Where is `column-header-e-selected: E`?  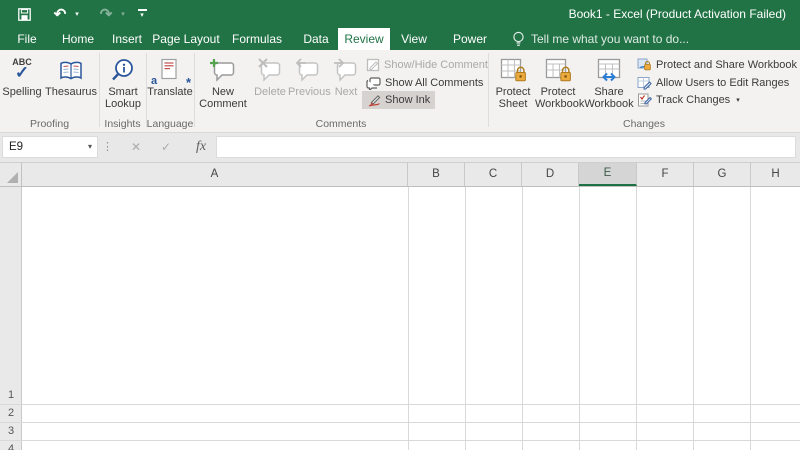
column-header-e-selected: E is located at coordinates (608, 174).